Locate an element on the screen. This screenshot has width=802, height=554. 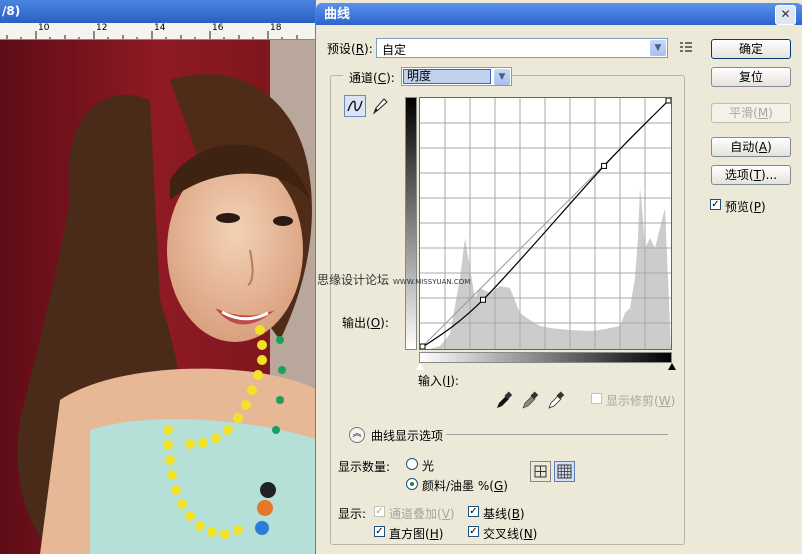
radio-pigment is located at coordinates (412, 484).